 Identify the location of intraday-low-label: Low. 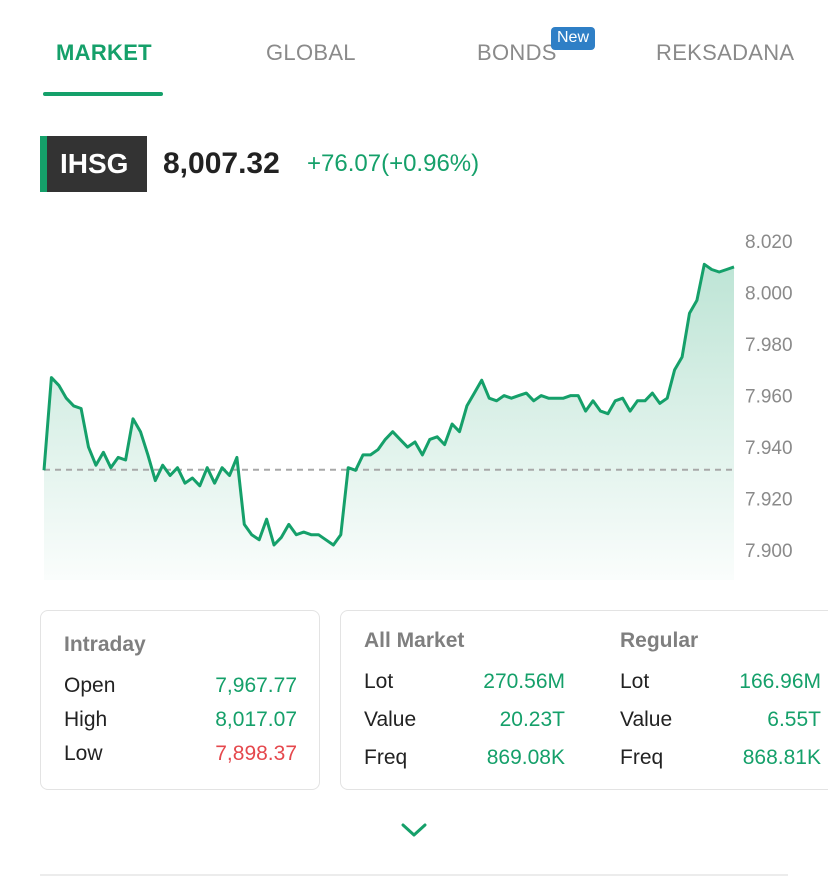
(83, 753).